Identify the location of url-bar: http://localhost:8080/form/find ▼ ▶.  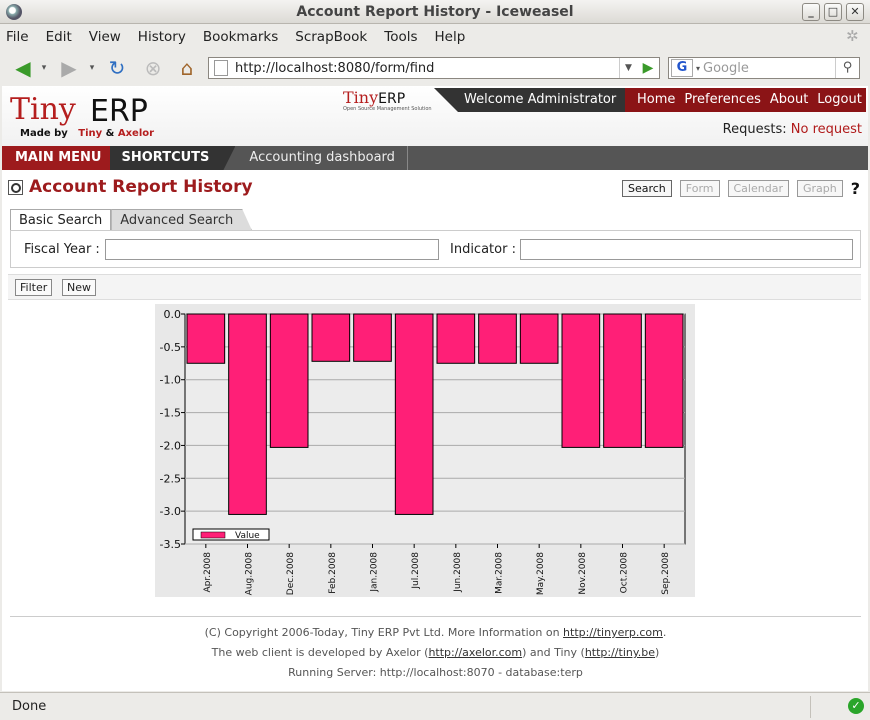
(434, 68).